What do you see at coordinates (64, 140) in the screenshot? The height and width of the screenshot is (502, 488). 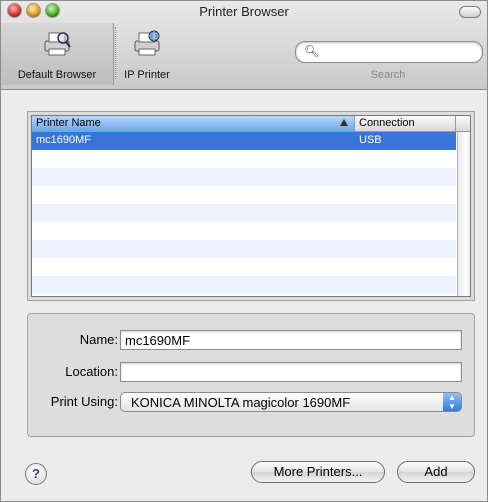 I see `printer-name-cell: mc1690MF` at bounding box center [64, 140].